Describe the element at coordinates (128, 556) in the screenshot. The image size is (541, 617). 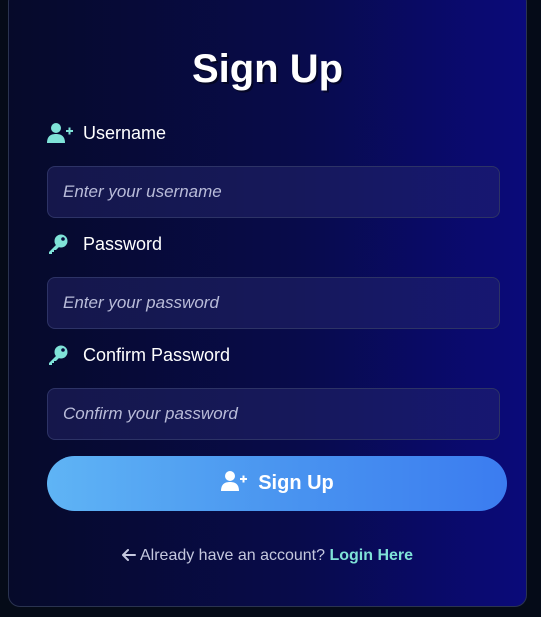
I see `arrow-left-icon` at that location.